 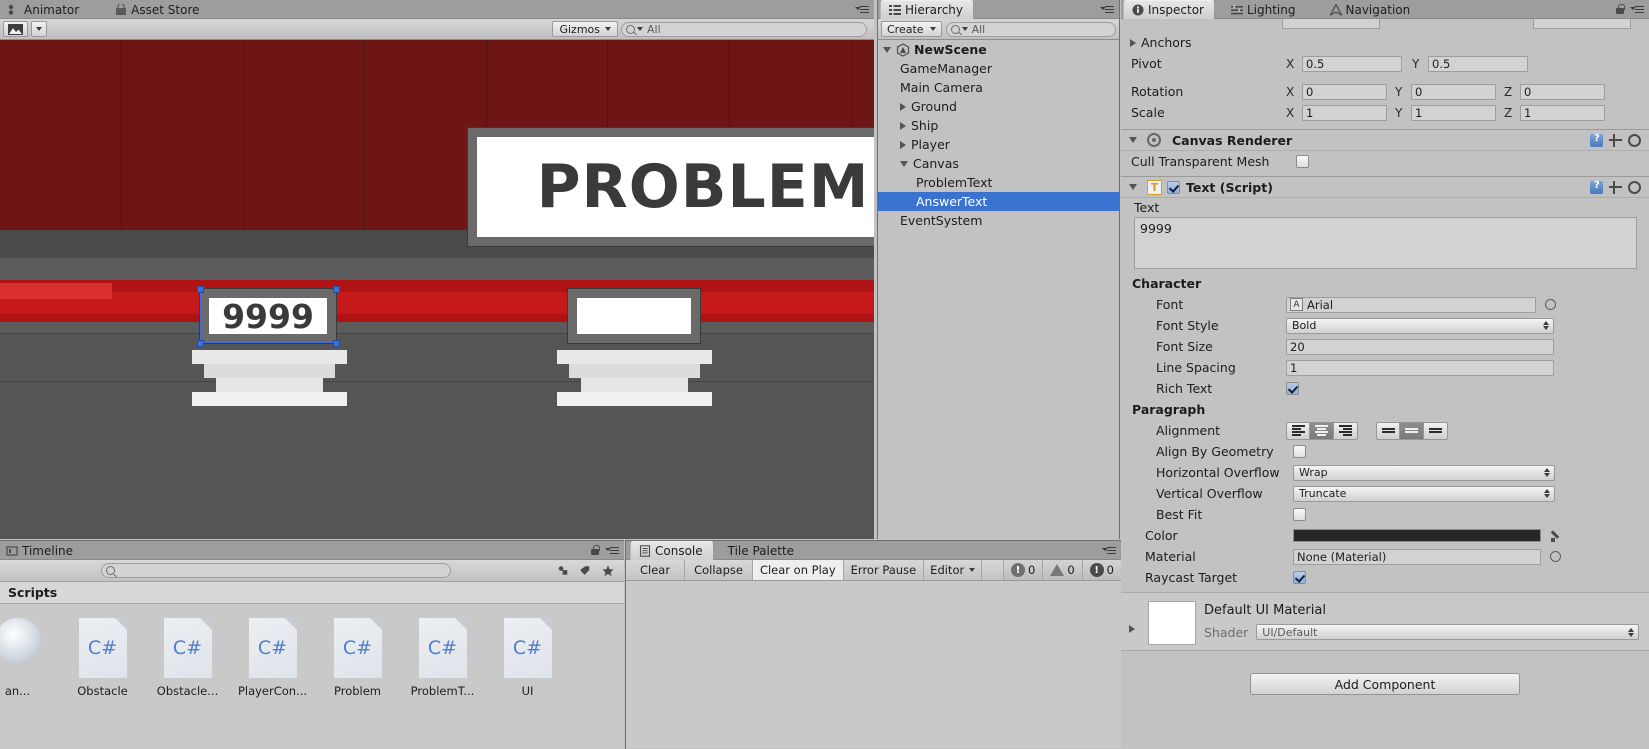 I want to click on gizmos-button: Gizmos, so click(x=585, y=29).